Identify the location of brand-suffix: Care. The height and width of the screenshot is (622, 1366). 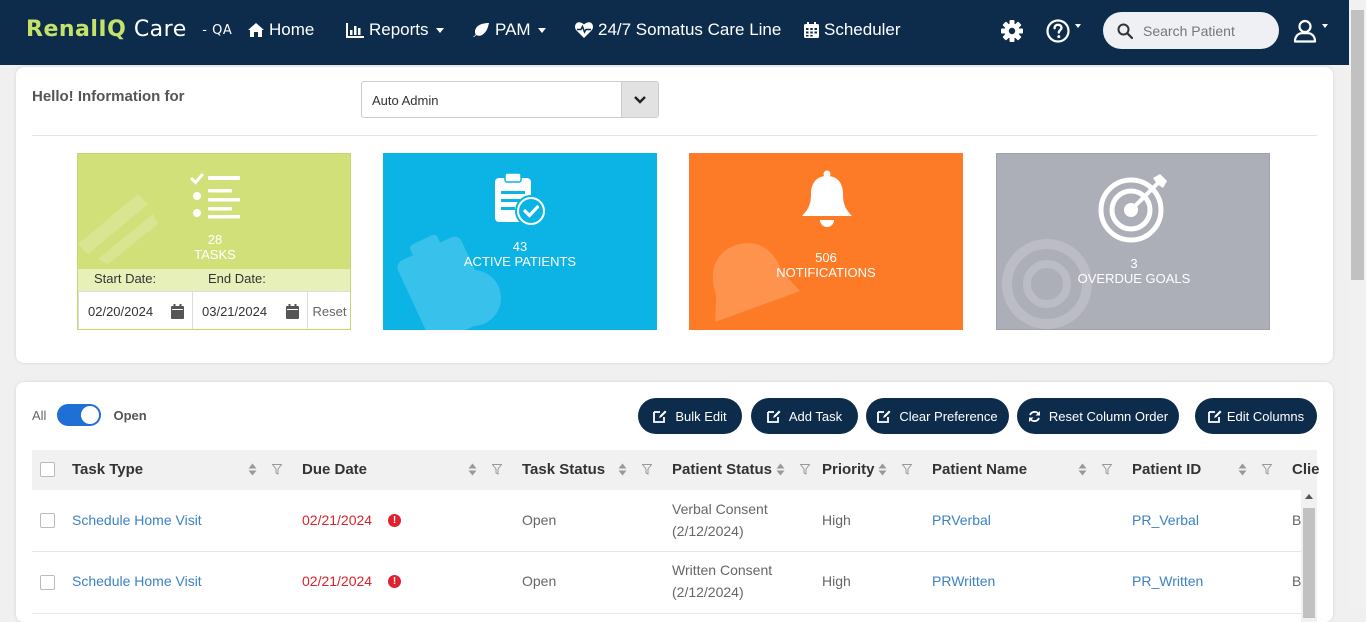
(160, 29).